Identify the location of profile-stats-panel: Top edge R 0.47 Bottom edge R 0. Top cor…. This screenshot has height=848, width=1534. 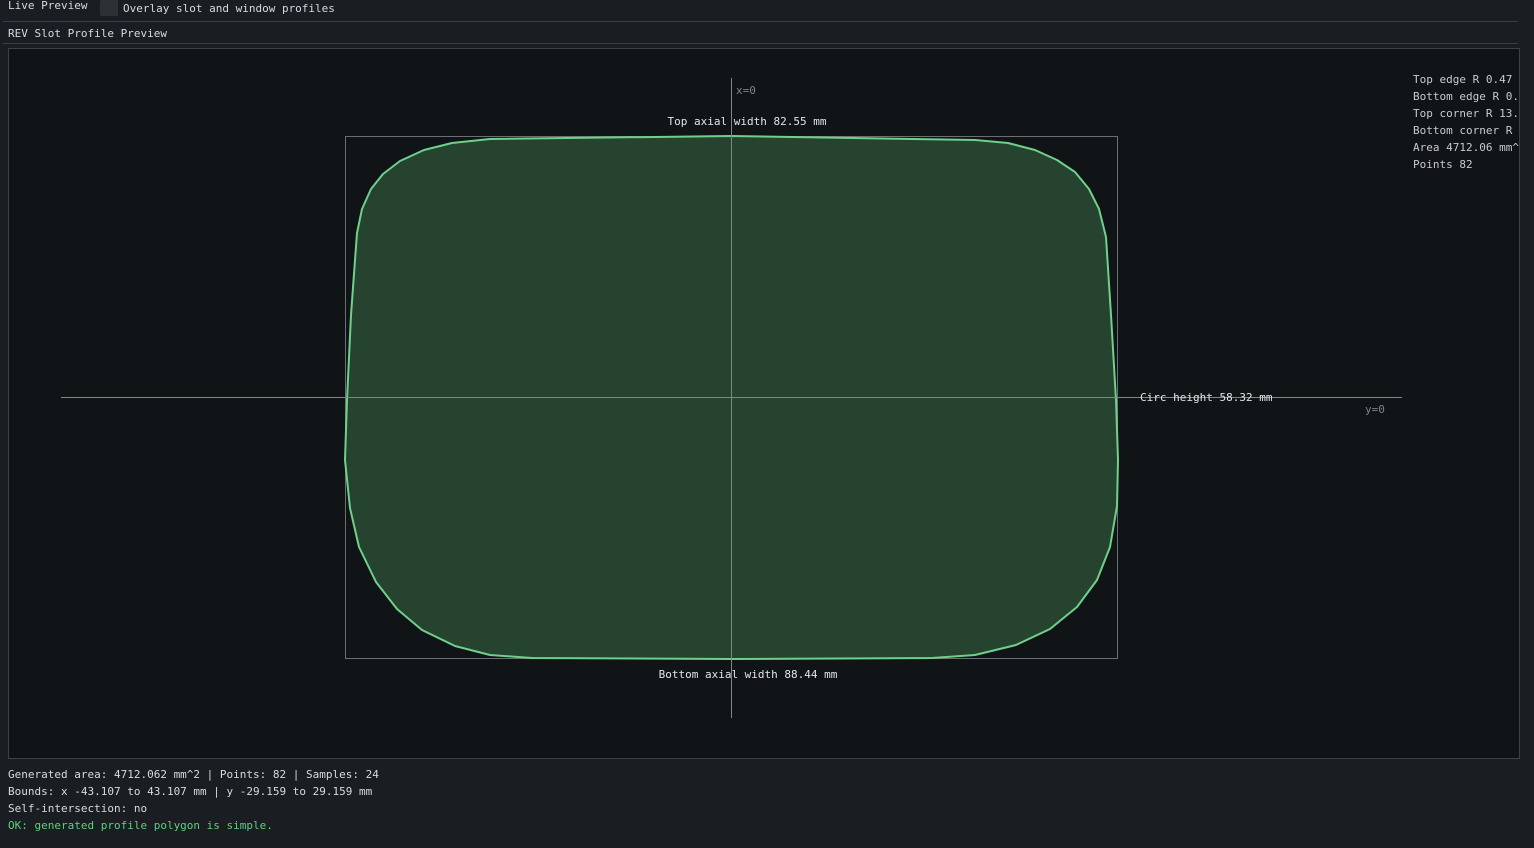
(1468, 122).